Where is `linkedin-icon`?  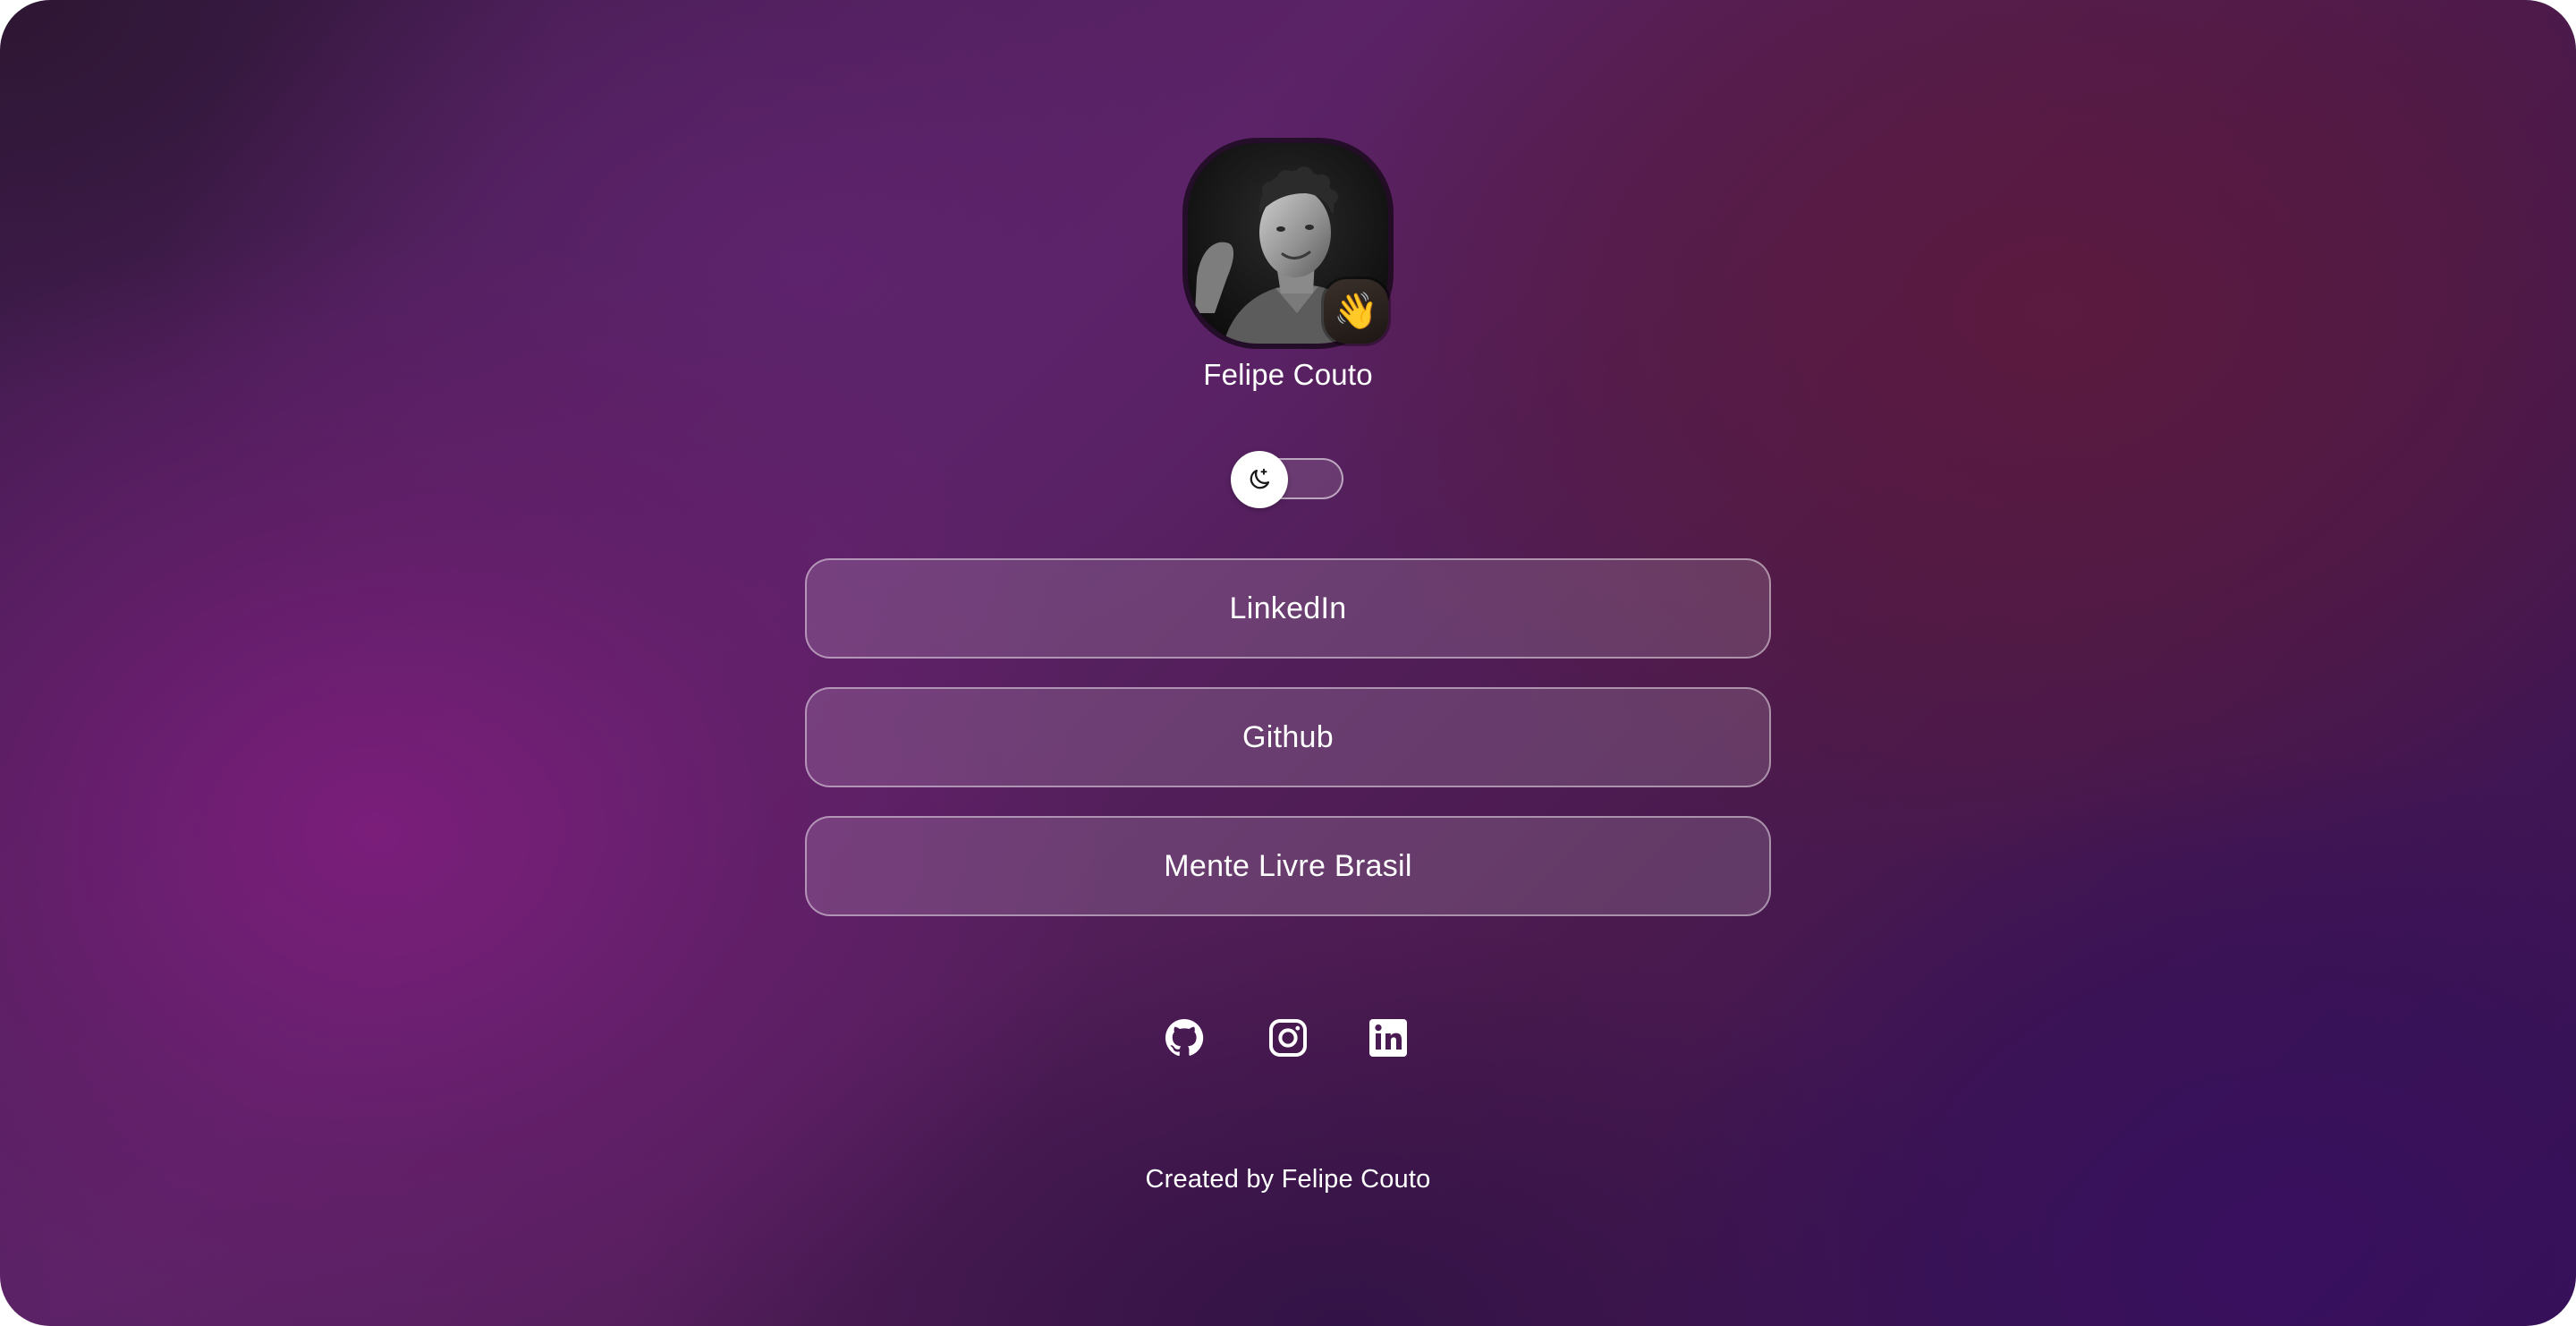
linkedin-icon is located at coordinates (1388, 1037).